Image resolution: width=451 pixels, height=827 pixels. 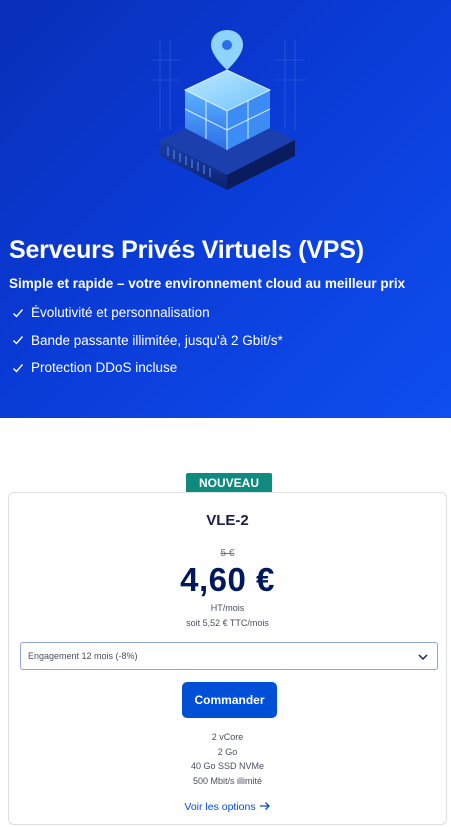 I want to click on arrow-right-icon, so click(x=264, y=806).